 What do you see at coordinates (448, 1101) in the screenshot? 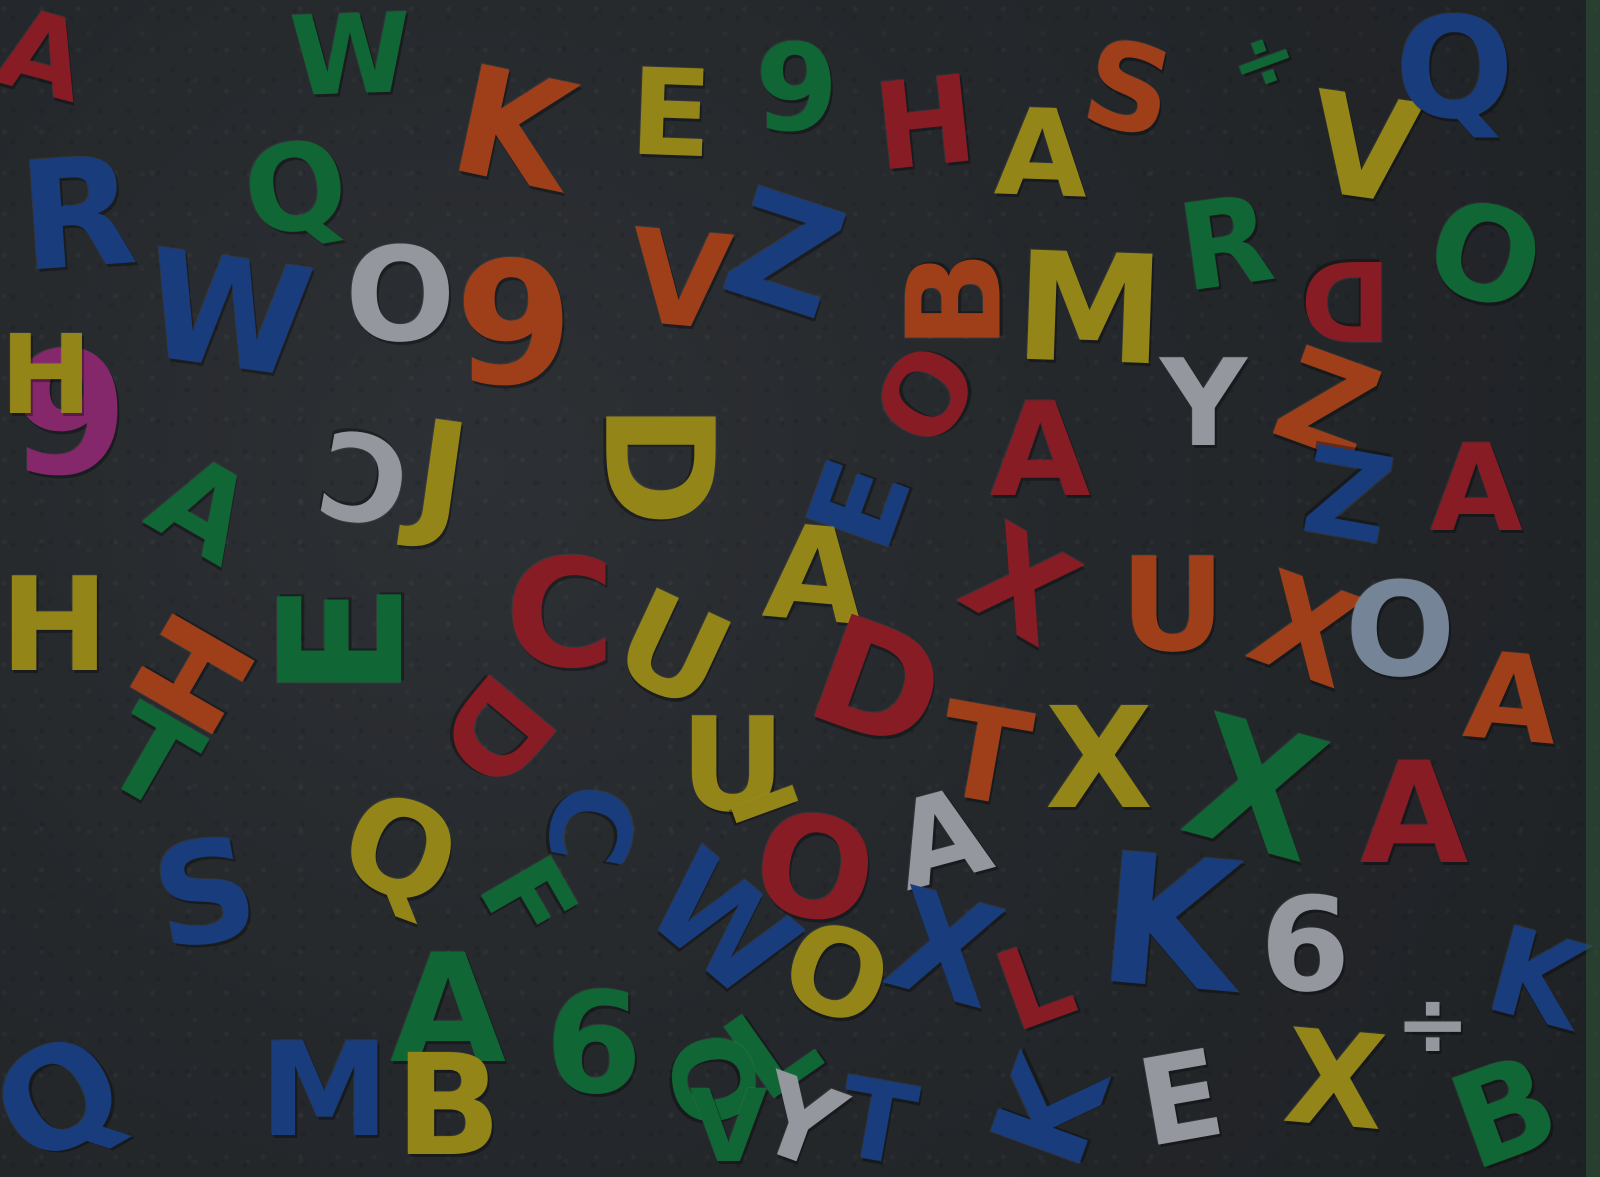
I see `letter-magnet: B` at bounding box center [448, 1101].